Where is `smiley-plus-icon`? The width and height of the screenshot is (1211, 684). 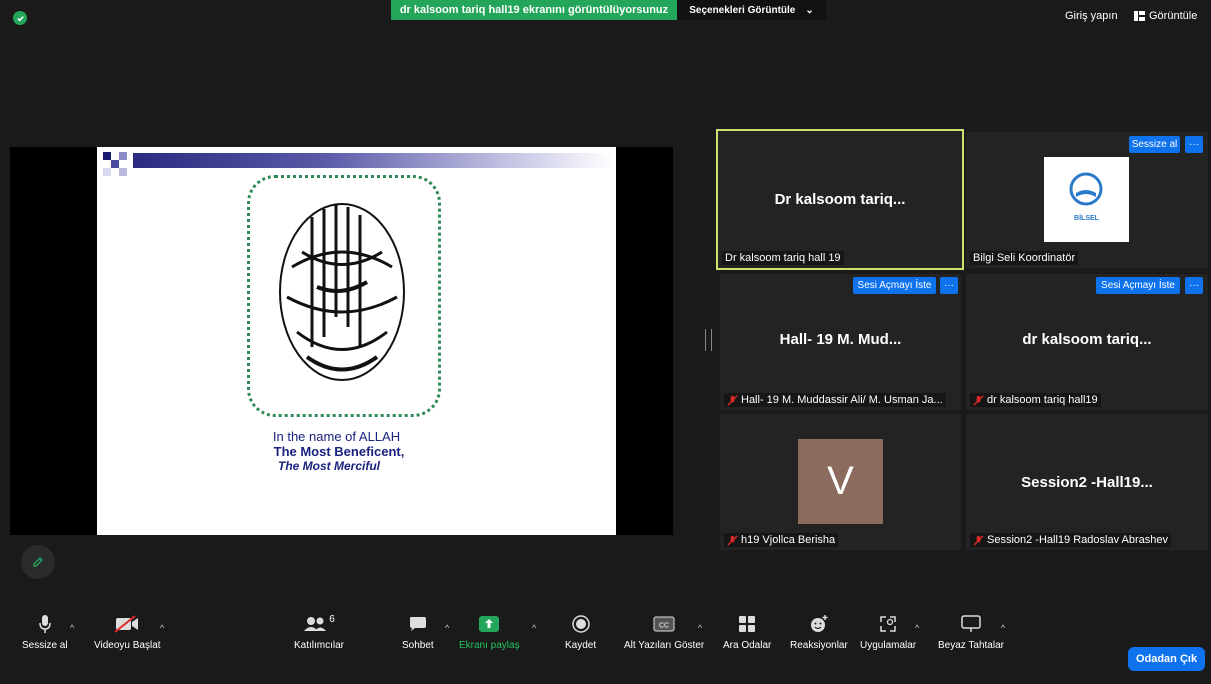 smiley-plus-icon is located at coordinates (819, 623).